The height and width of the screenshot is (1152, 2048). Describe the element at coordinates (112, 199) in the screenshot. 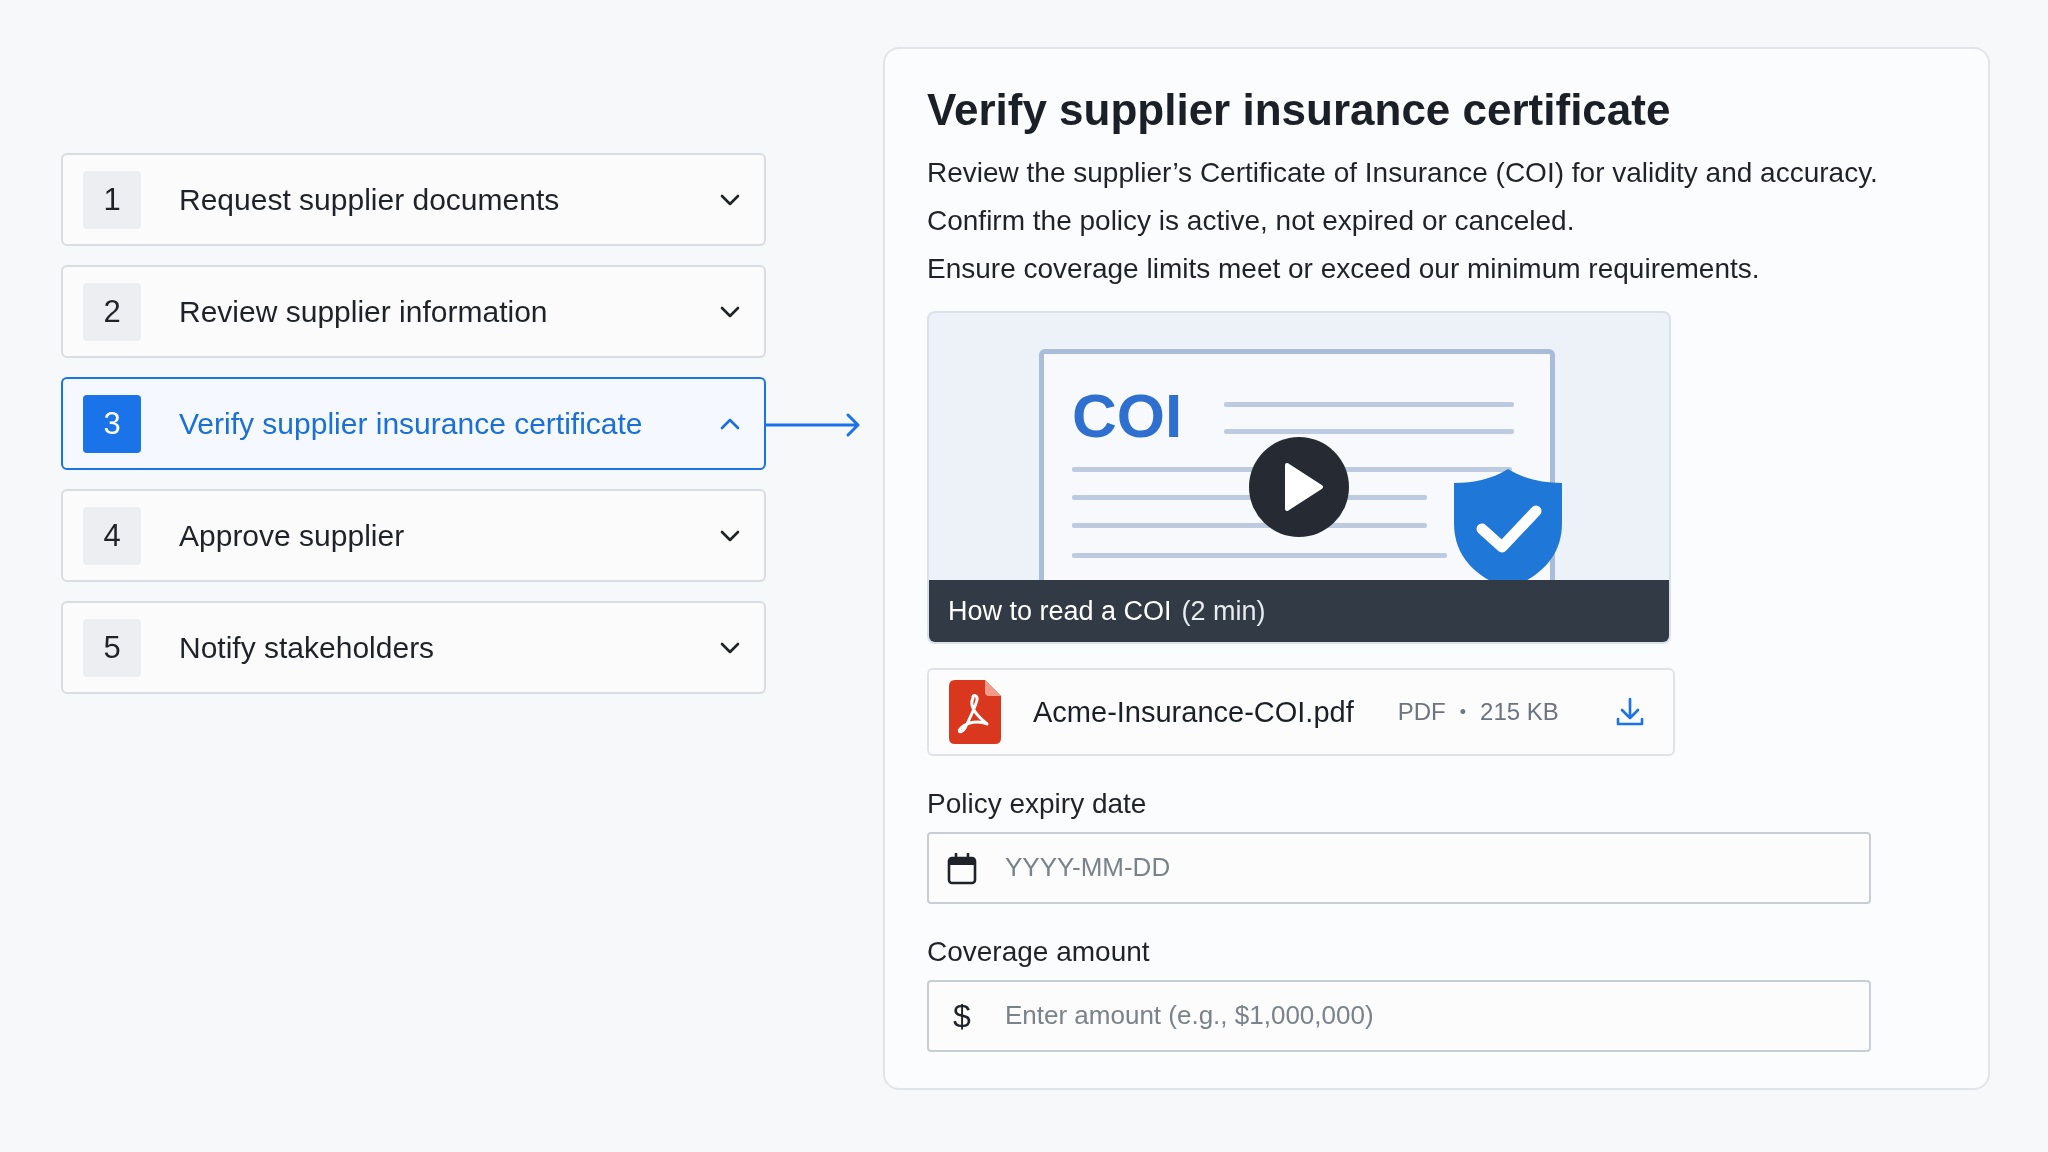

I see `step-number: 1` at that location.